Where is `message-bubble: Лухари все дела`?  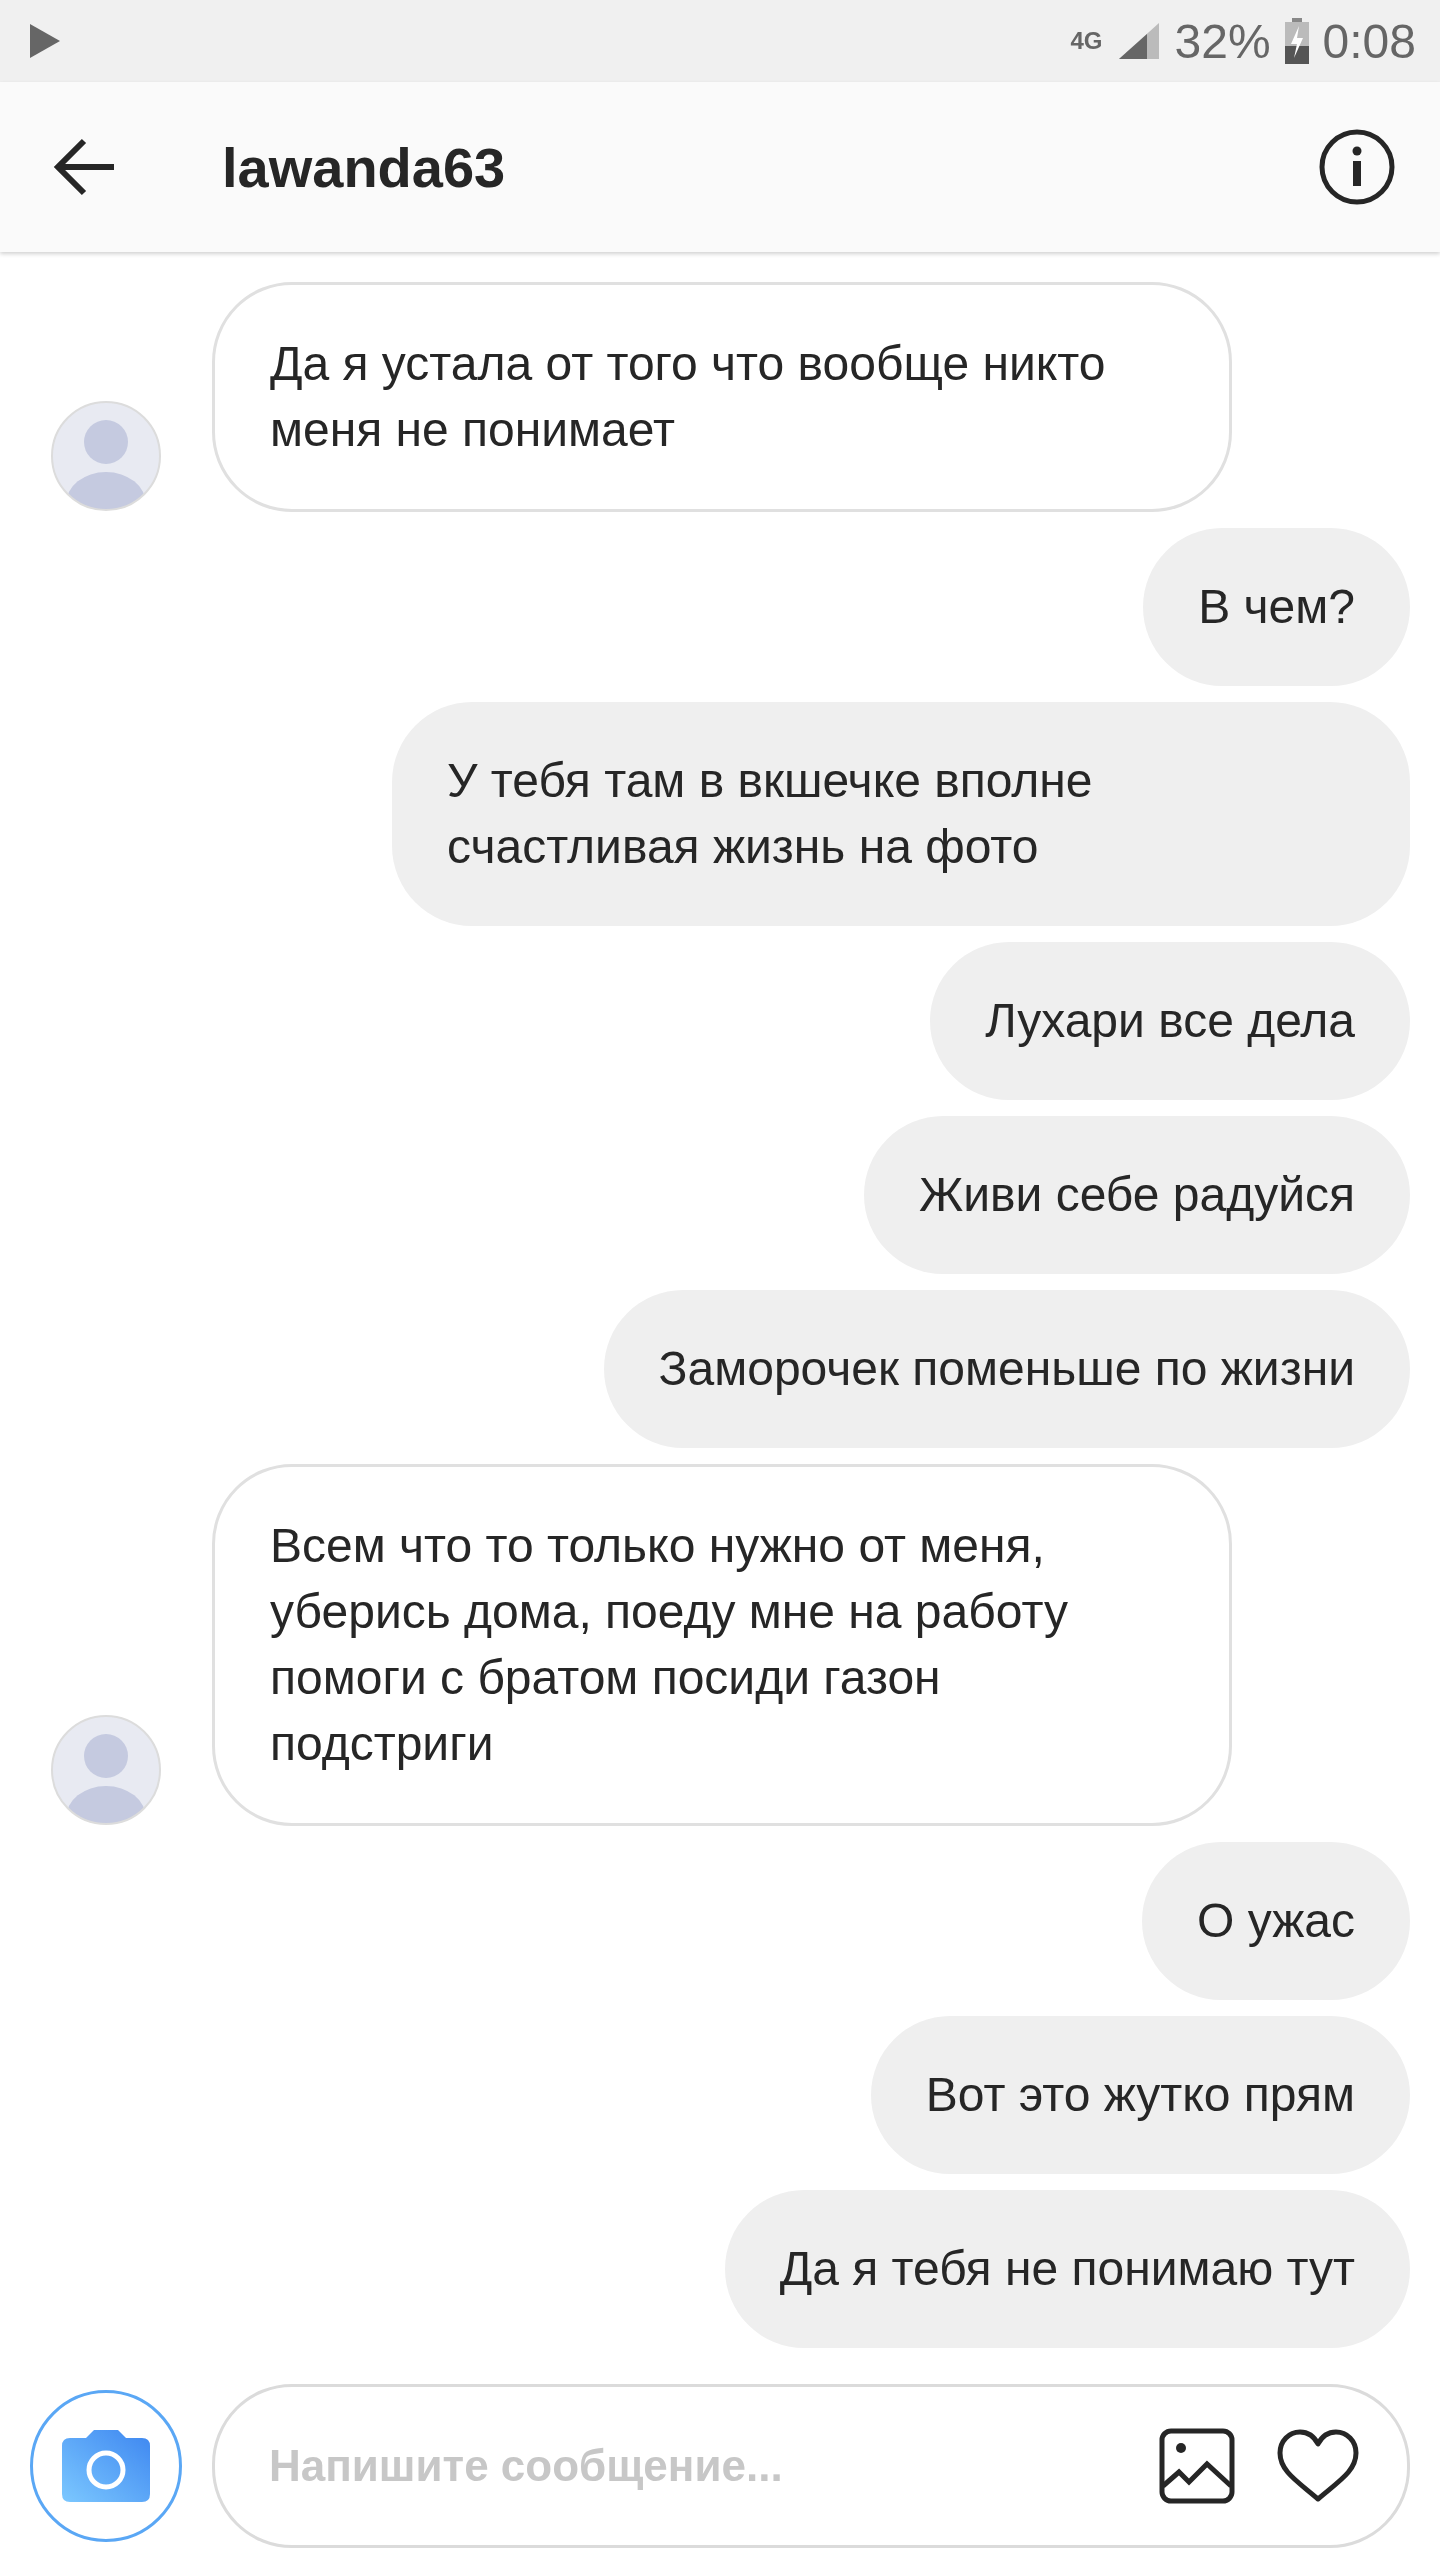
message-bubble: Лухари все дела is located at coordinates (1170, 1021).